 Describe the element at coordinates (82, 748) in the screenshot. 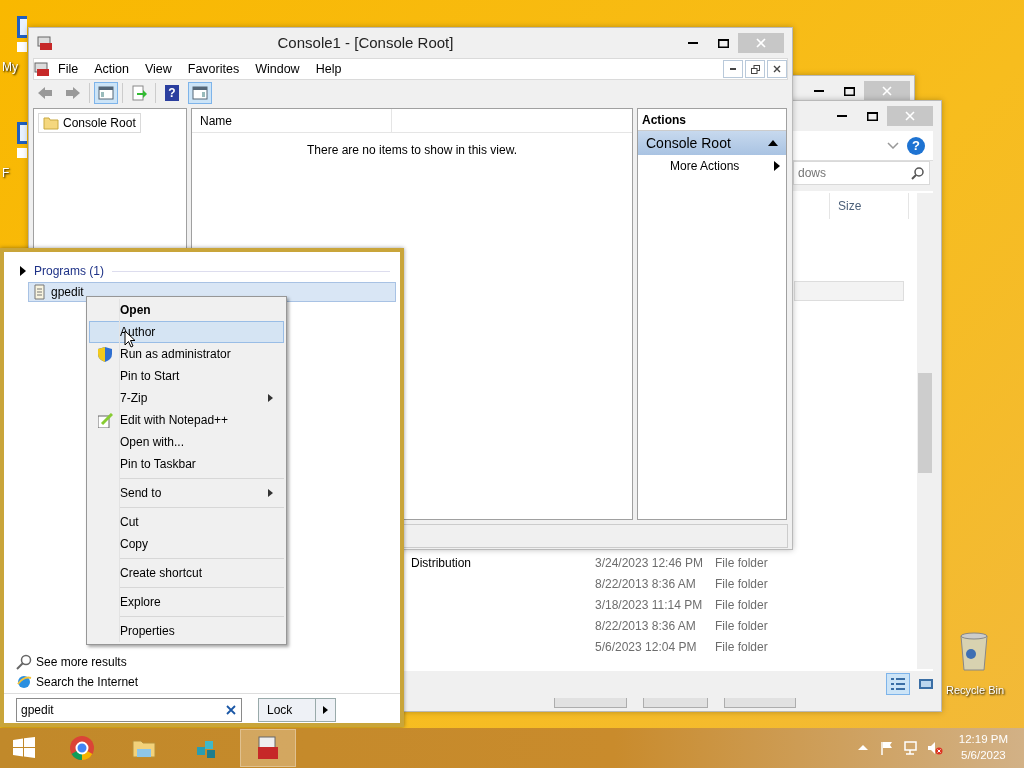

I see `browser-icon` at that location.